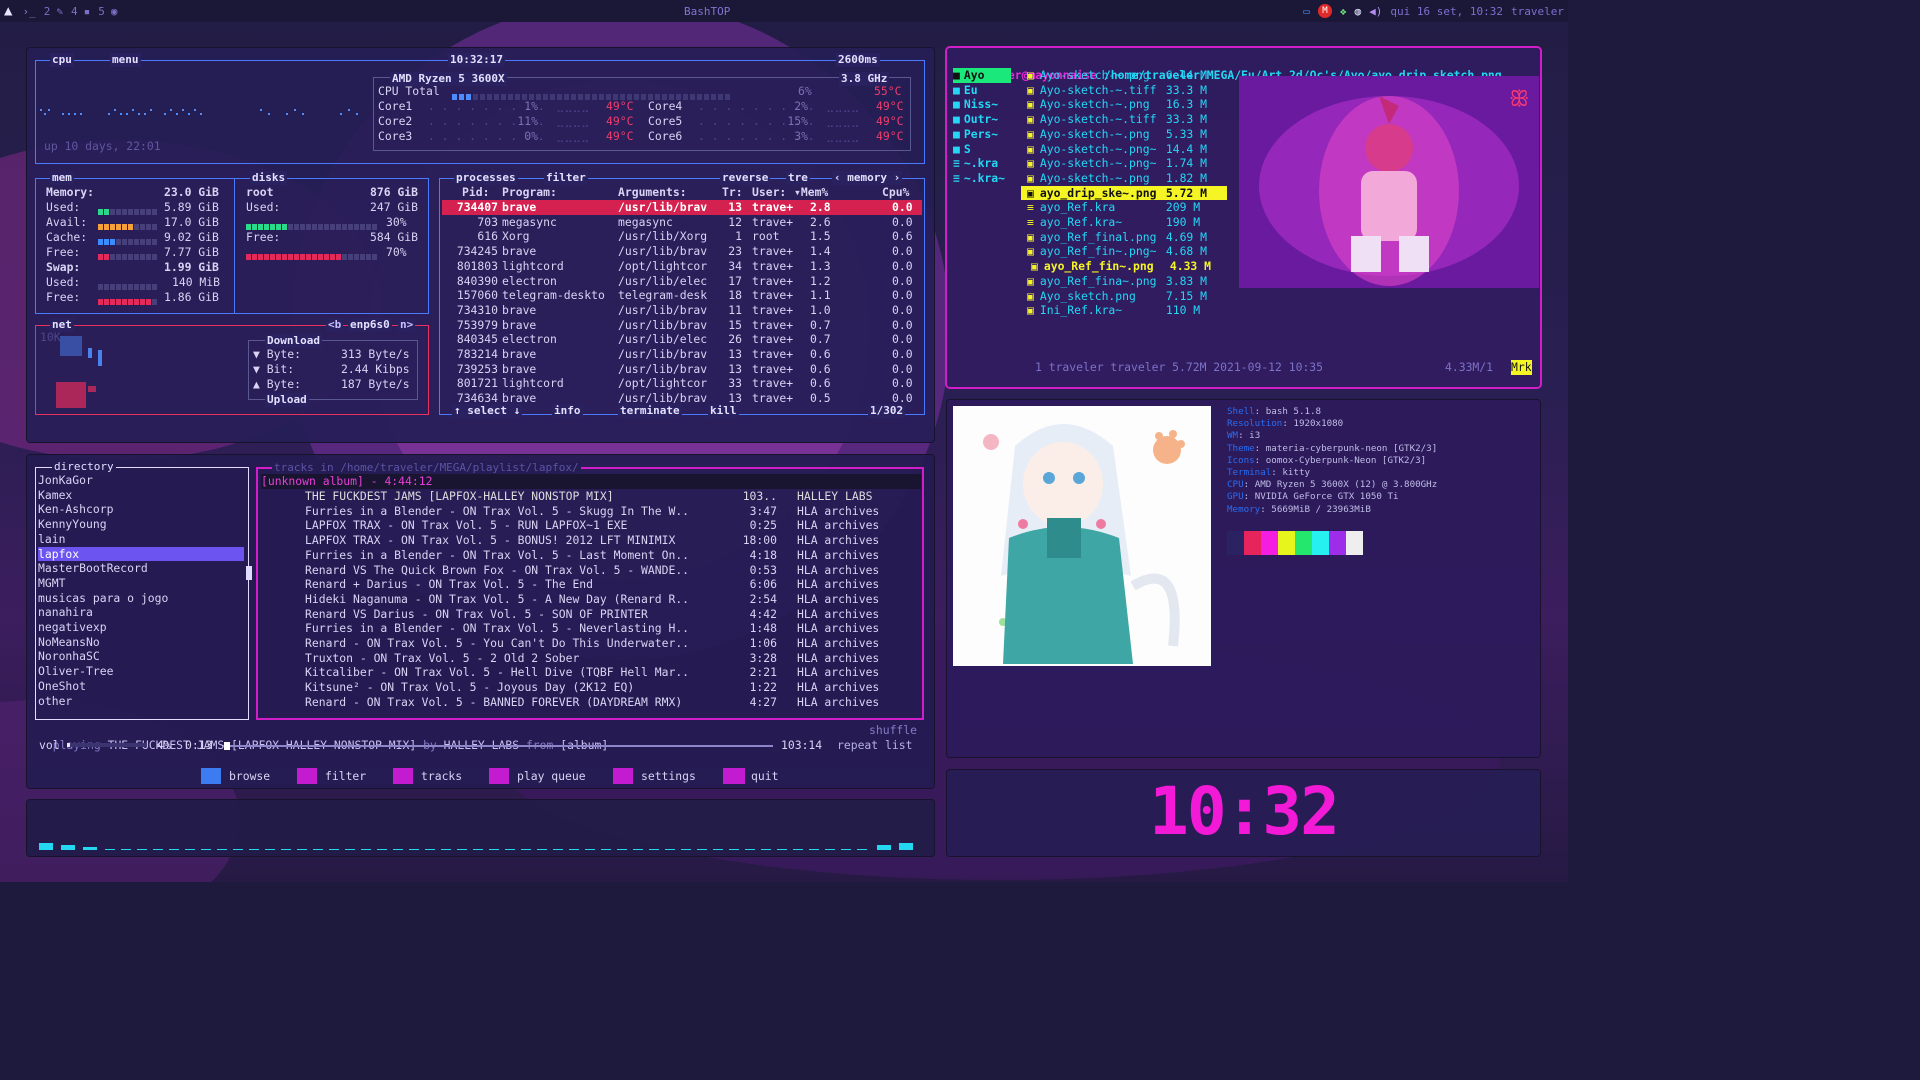  Describe the element at coordinates (1121, 149) in the screenshot. I see `ranger-file-item: ▣ Ayo-sketch-~.png~ 14.4 M` at that location.